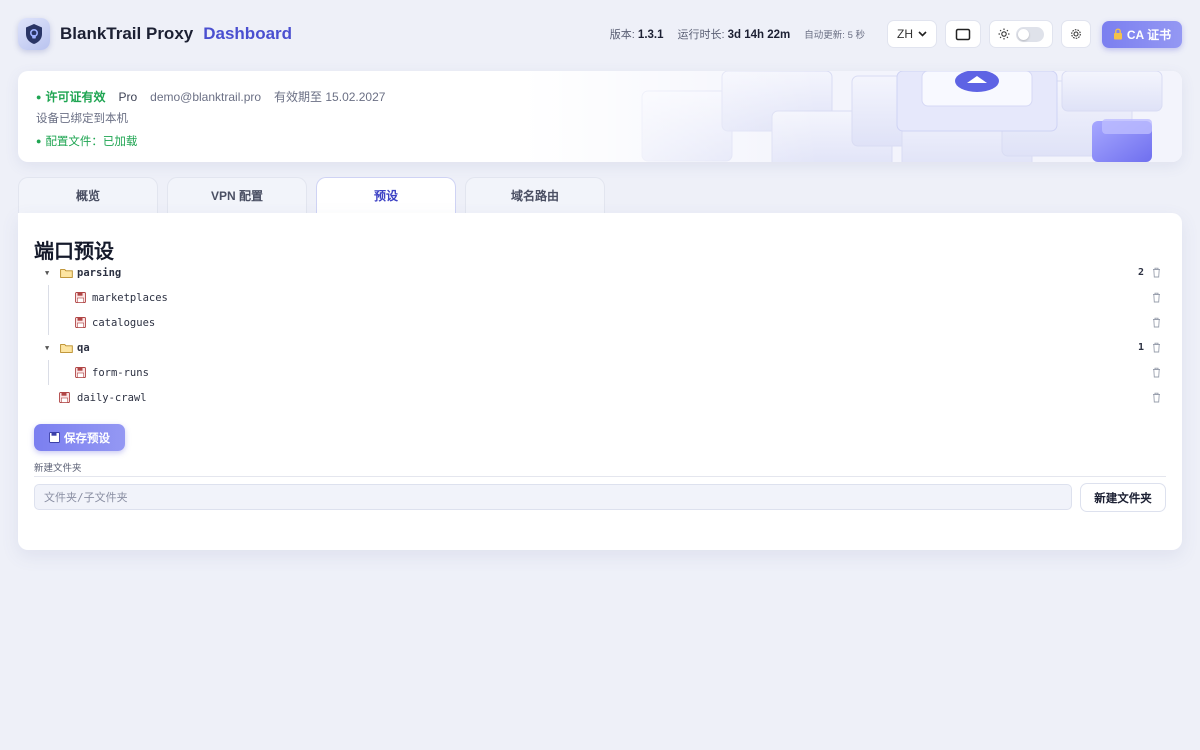  Describe the element at coordinates (600, 347) in the screenshot. I see `tree-folder-qa: ▼ qa 1` at that location.